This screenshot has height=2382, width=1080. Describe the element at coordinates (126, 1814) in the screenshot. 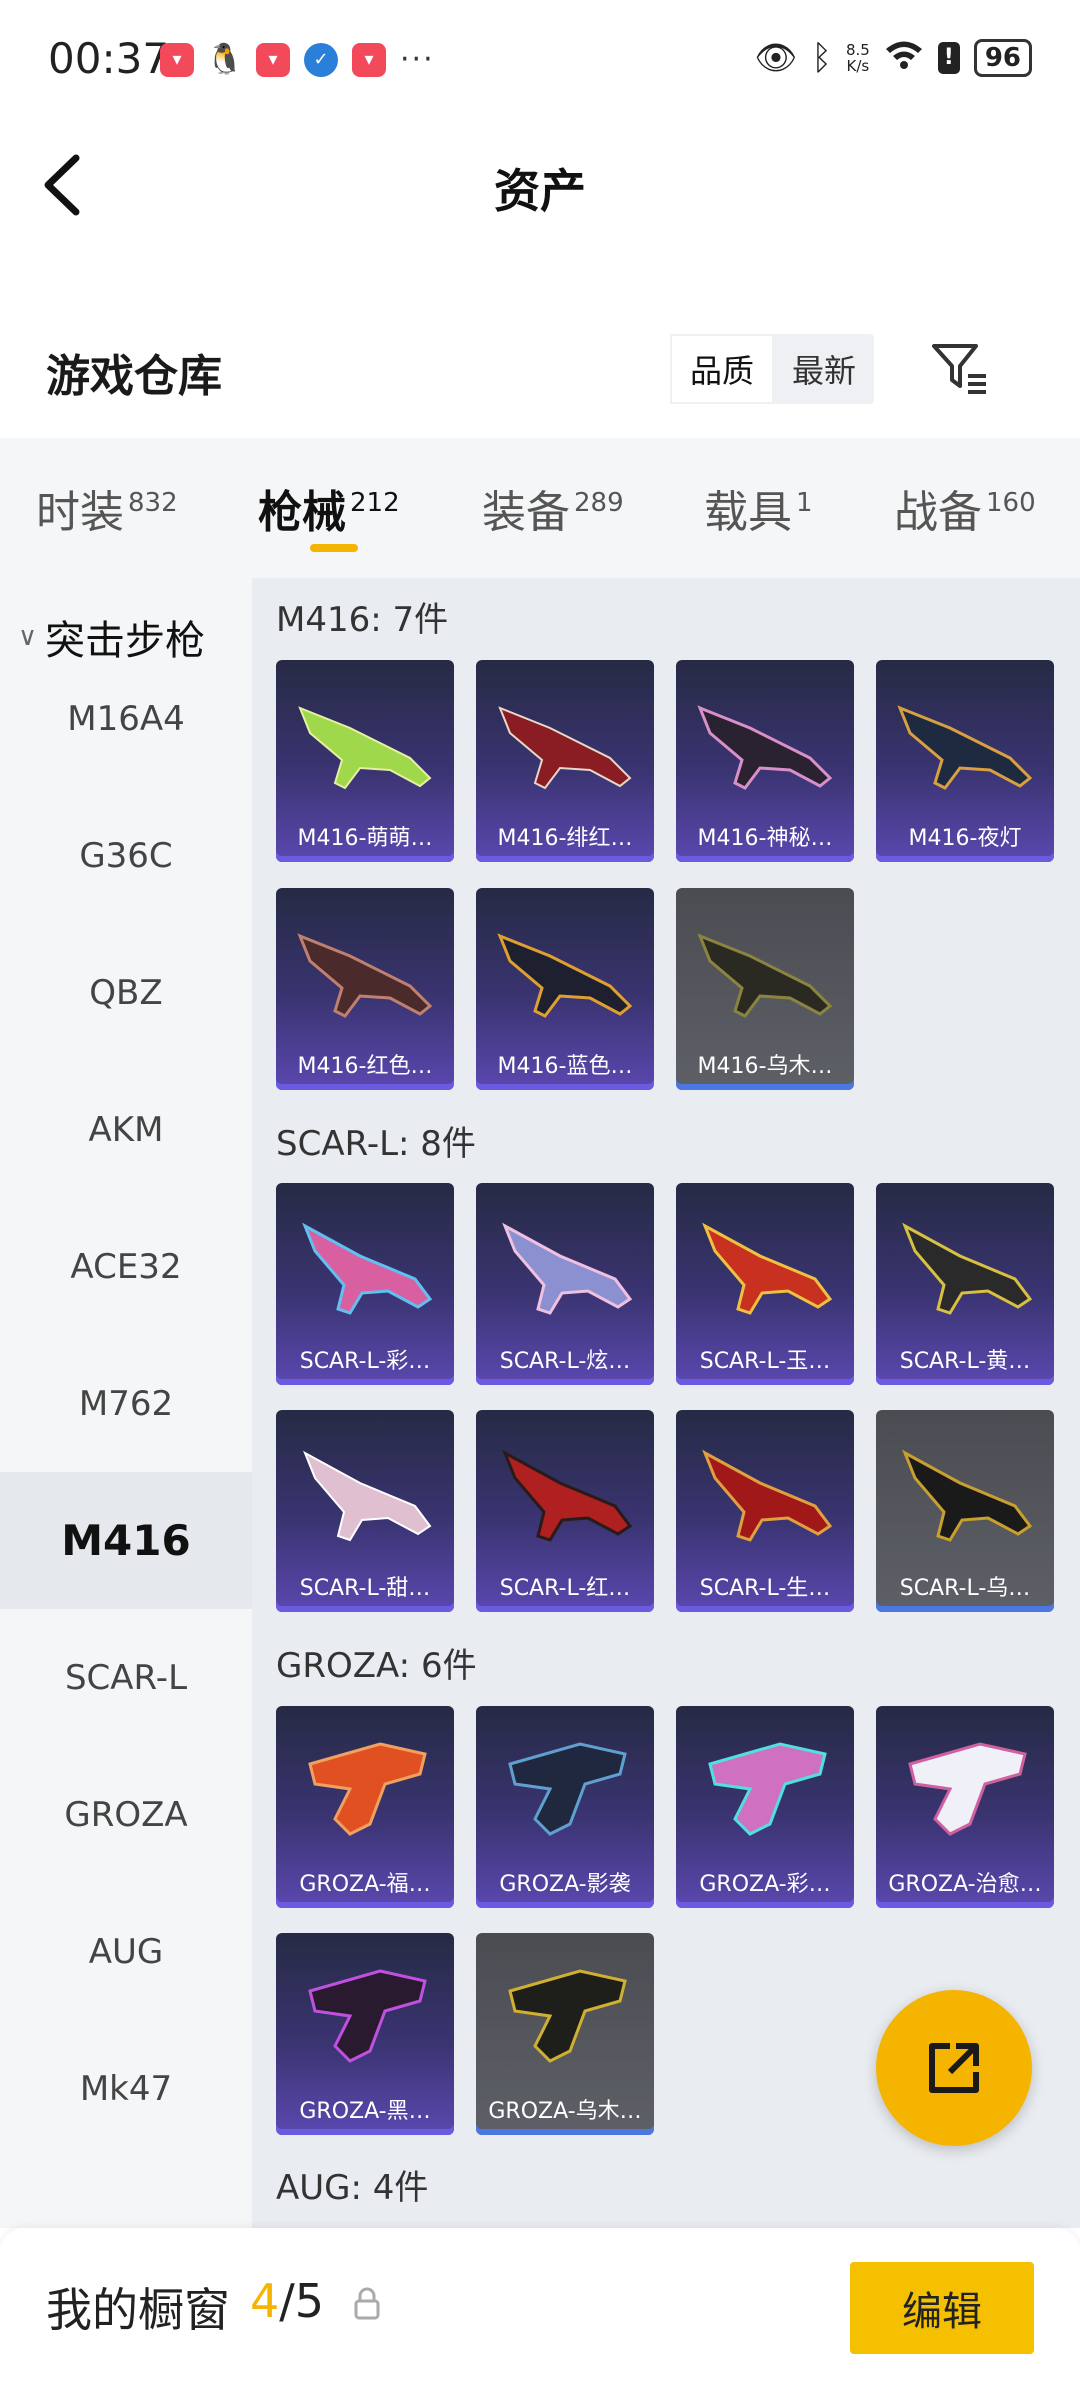

I see `sidebar-item-groza: GROZA` at that location.